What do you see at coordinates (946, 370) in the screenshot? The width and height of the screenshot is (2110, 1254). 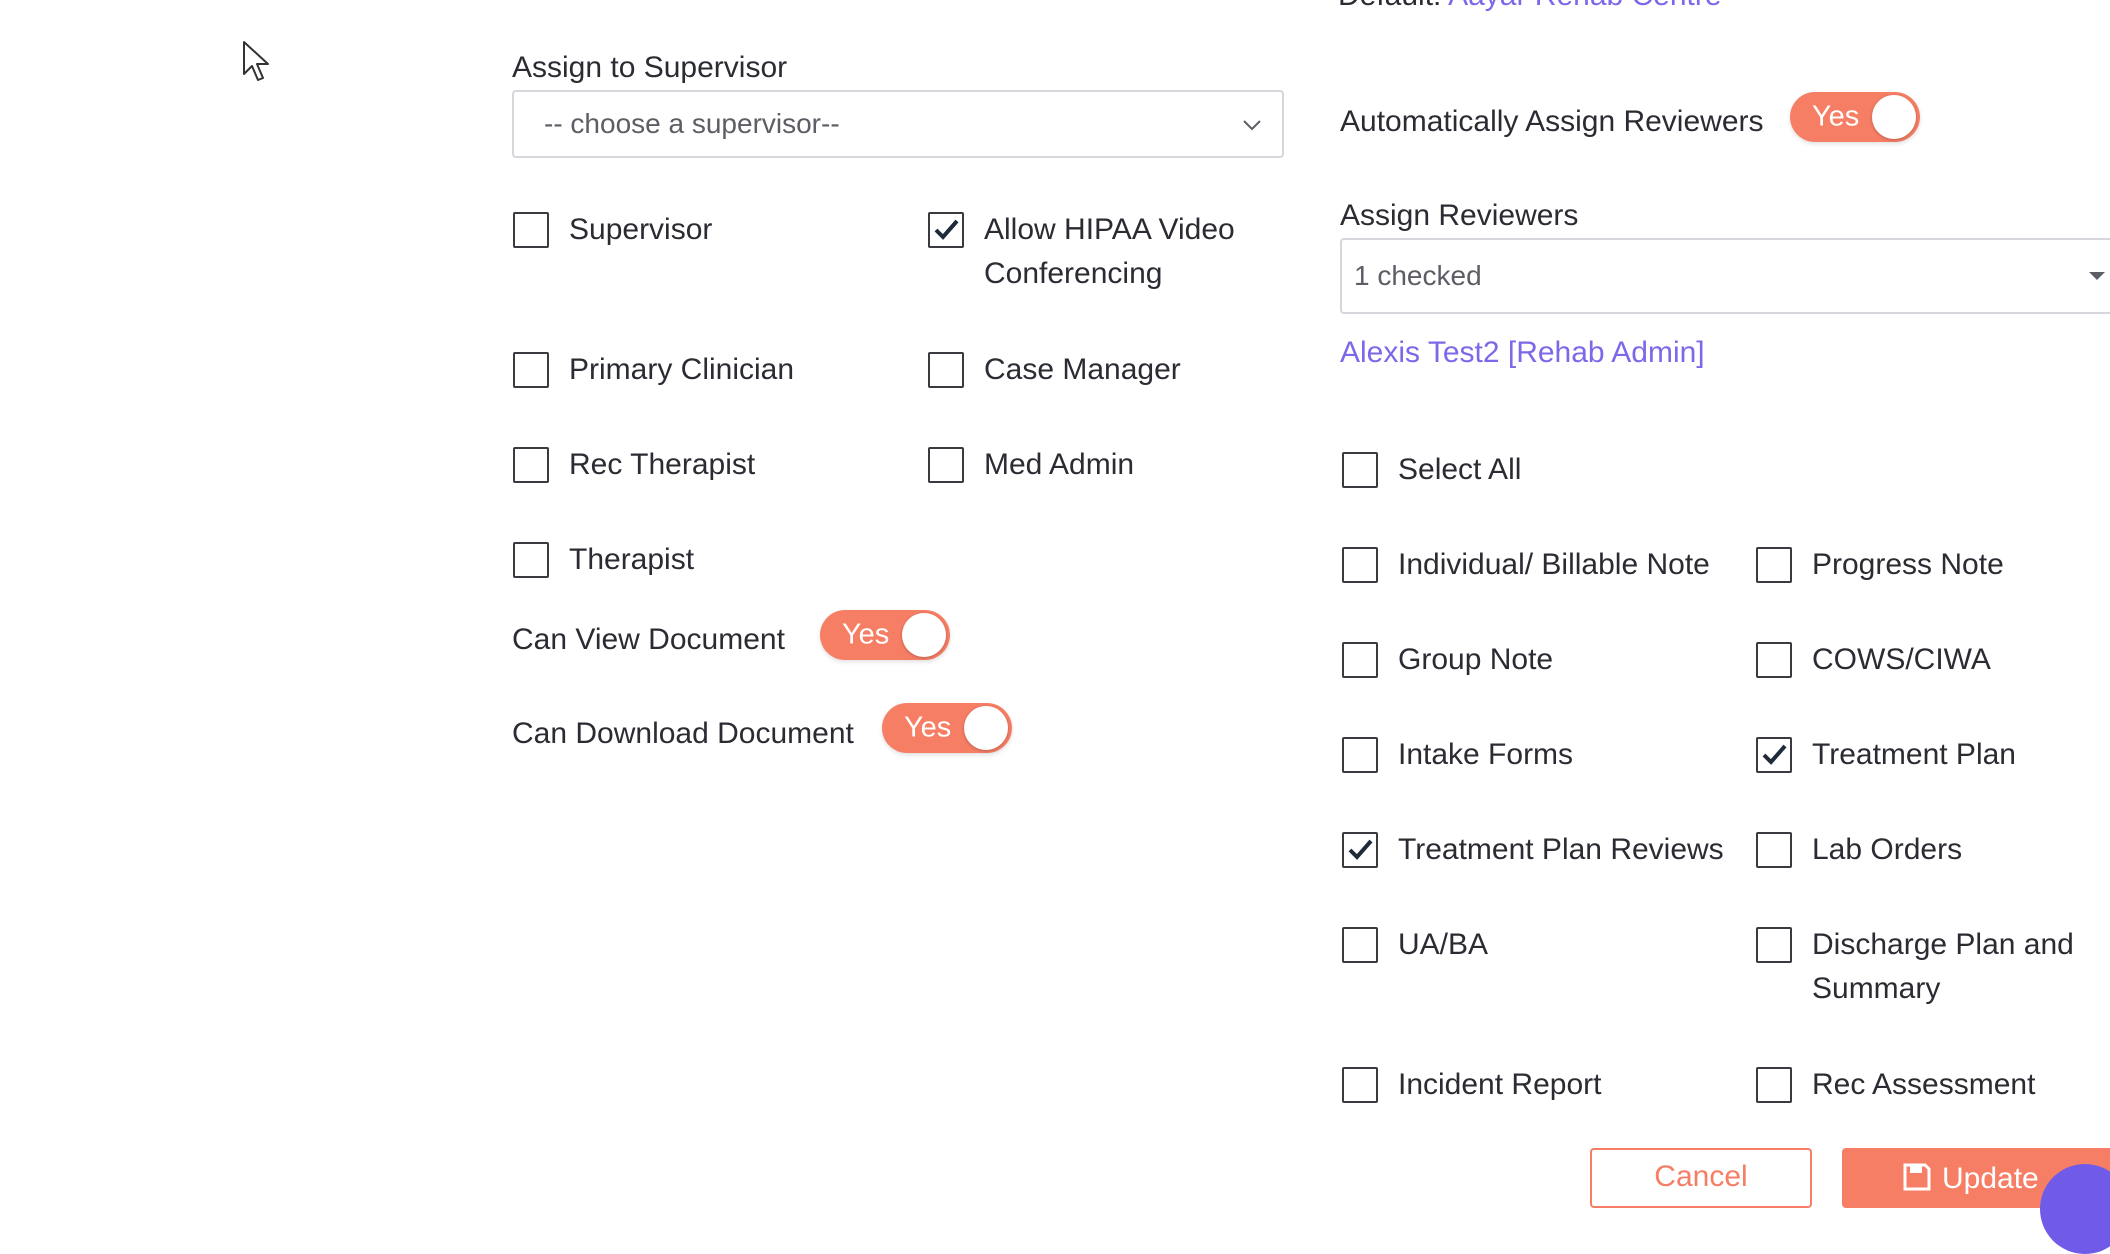 I see `role-case-manager-checkbox` at bounding box center [946, 370].